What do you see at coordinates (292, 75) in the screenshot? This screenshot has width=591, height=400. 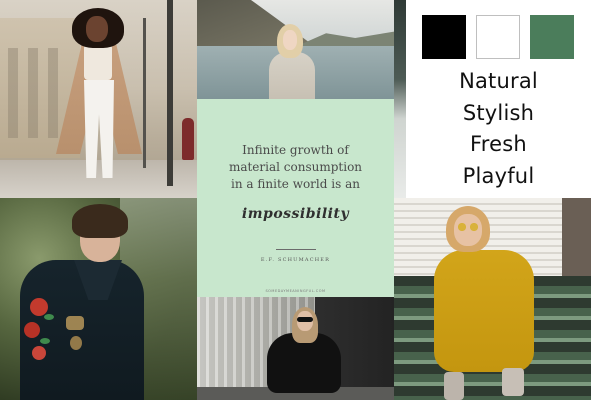 I see `jacket` at bounding box center [292, 75].